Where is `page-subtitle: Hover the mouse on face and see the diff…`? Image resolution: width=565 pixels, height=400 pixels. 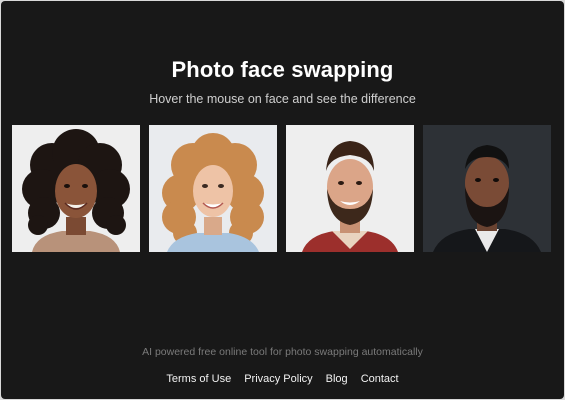
page-subtitle: Hover the mouse on face and see the diff… is located at coordinates (282, 99).